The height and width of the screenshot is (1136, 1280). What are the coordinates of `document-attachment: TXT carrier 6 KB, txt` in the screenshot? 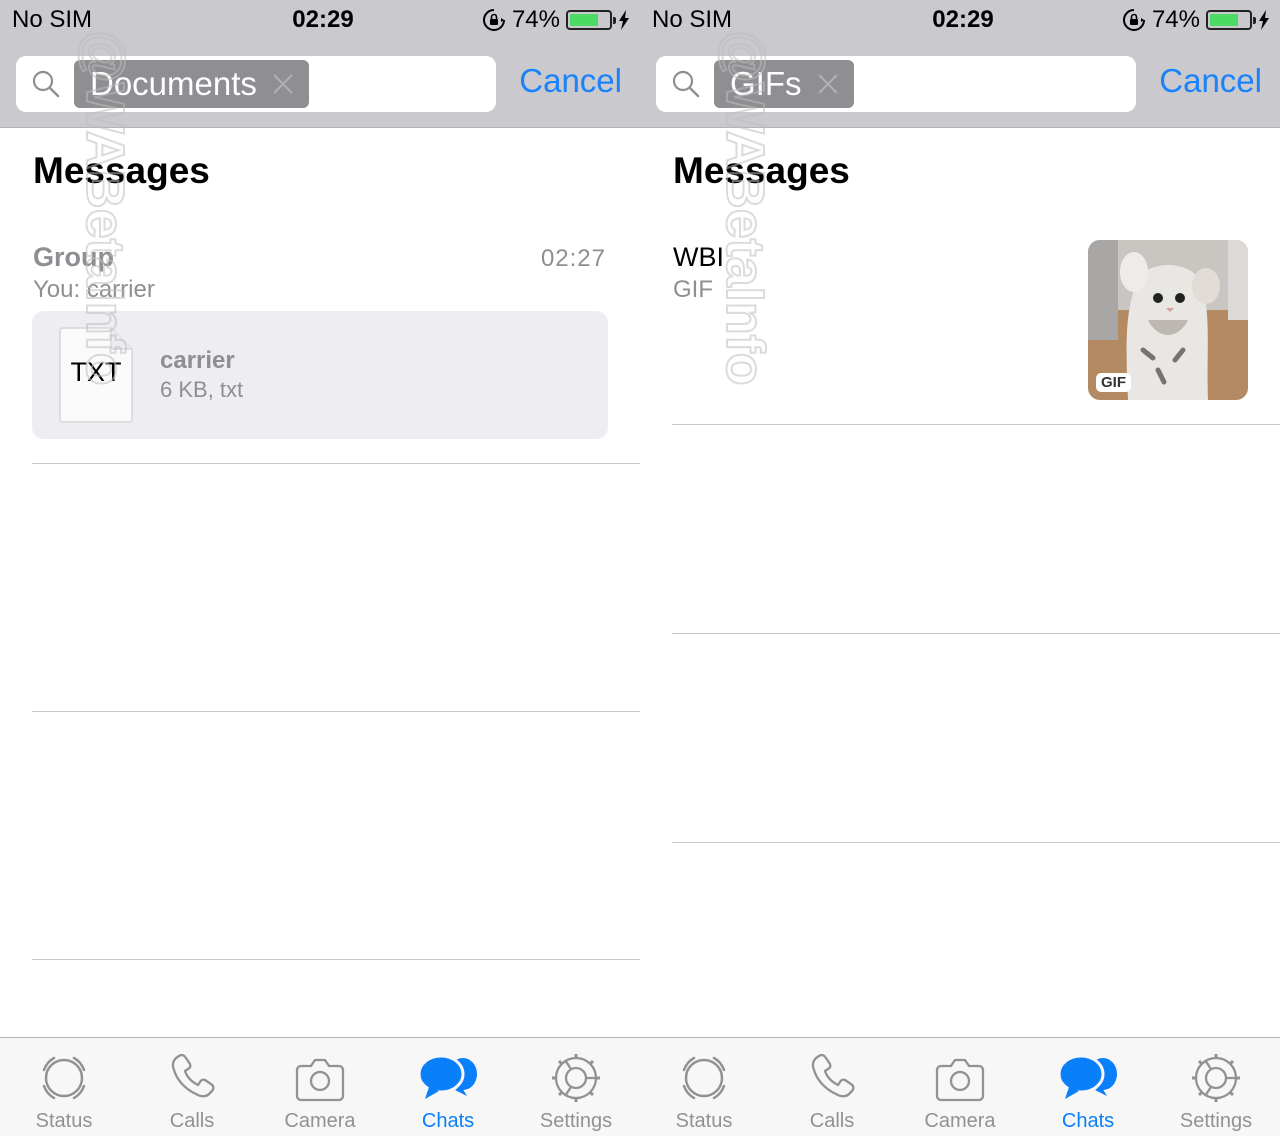 It's located at (320, 375).